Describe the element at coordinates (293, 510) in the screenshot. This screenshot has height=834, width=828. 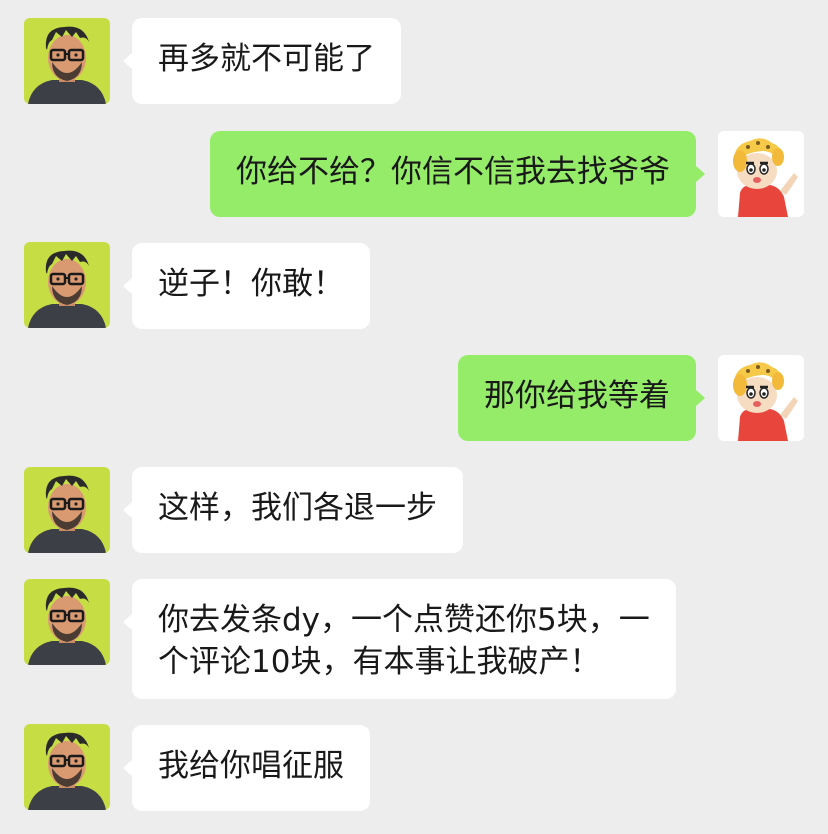
I see `message-bubble: 这样，我们各退一步` at that location.